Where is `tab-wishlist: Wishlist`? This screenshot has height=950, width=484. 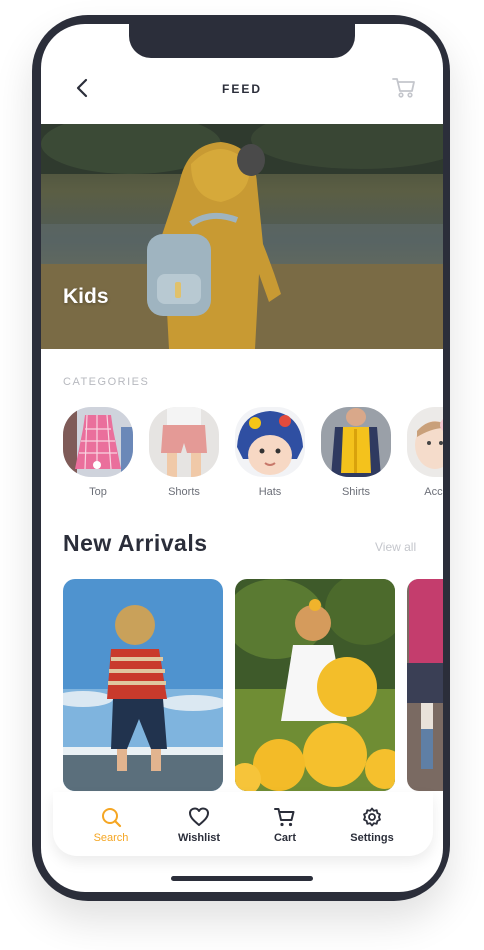 tab-wishlist: Wishlist is located at coordinates (199, 825).